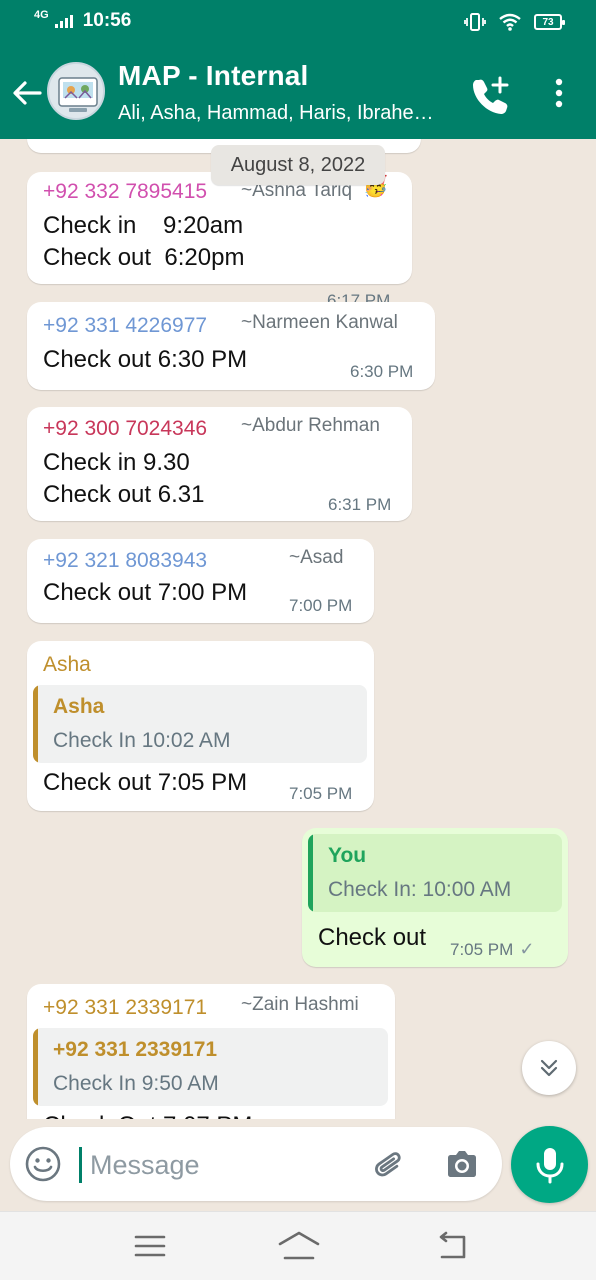 This screenshot has height=1280, width=596. I want to click on recents-menu-icon, so click(150, 1246).